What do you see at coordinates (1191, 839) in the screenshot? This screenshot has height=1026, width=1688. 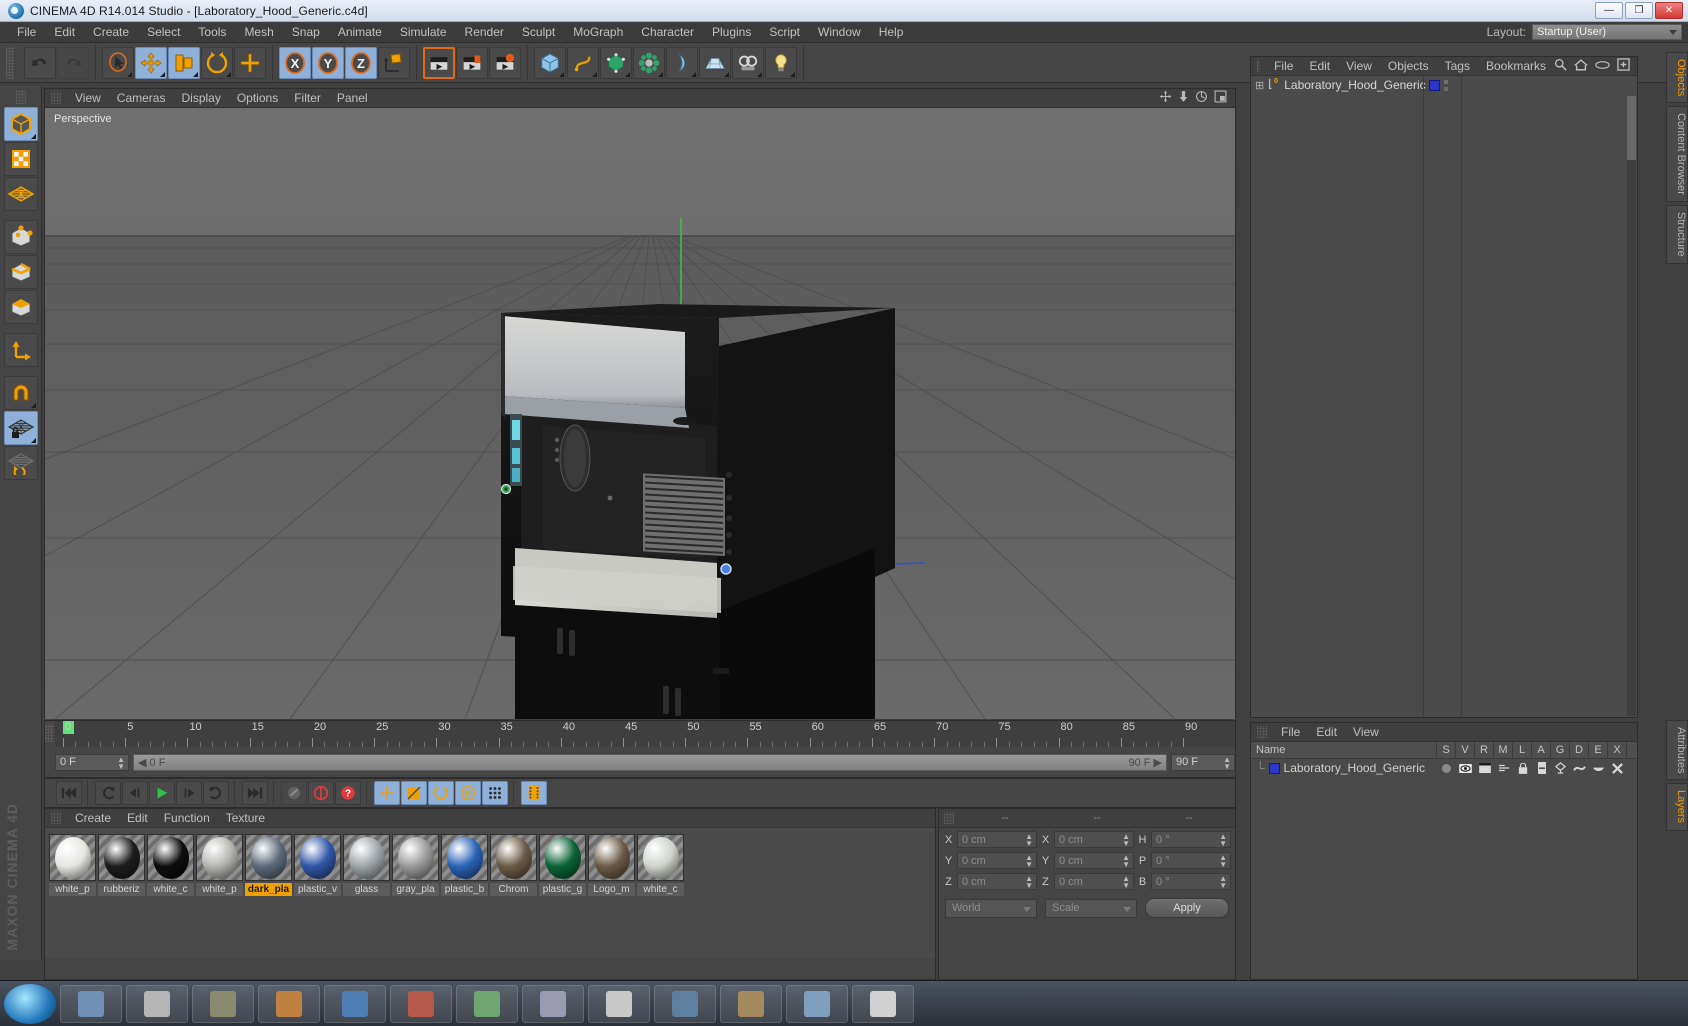 I see `coord-rotation-field-h: 0 ° ▲ ▼` at bounding box center [1191, 839].